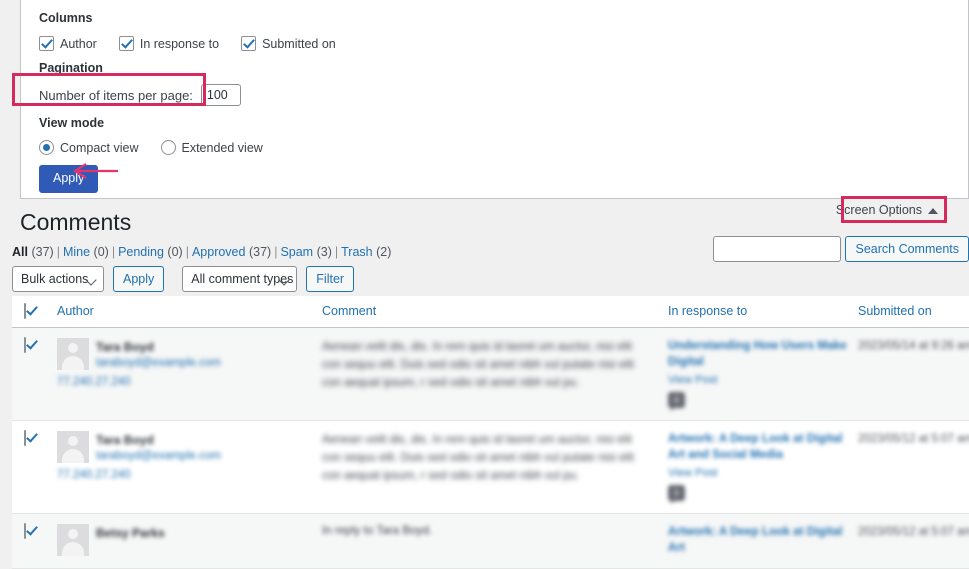 This screenshot has width=969, height=569. I want to click on response-post-title: Understanding How Users Make Digital, so click(763, 354).